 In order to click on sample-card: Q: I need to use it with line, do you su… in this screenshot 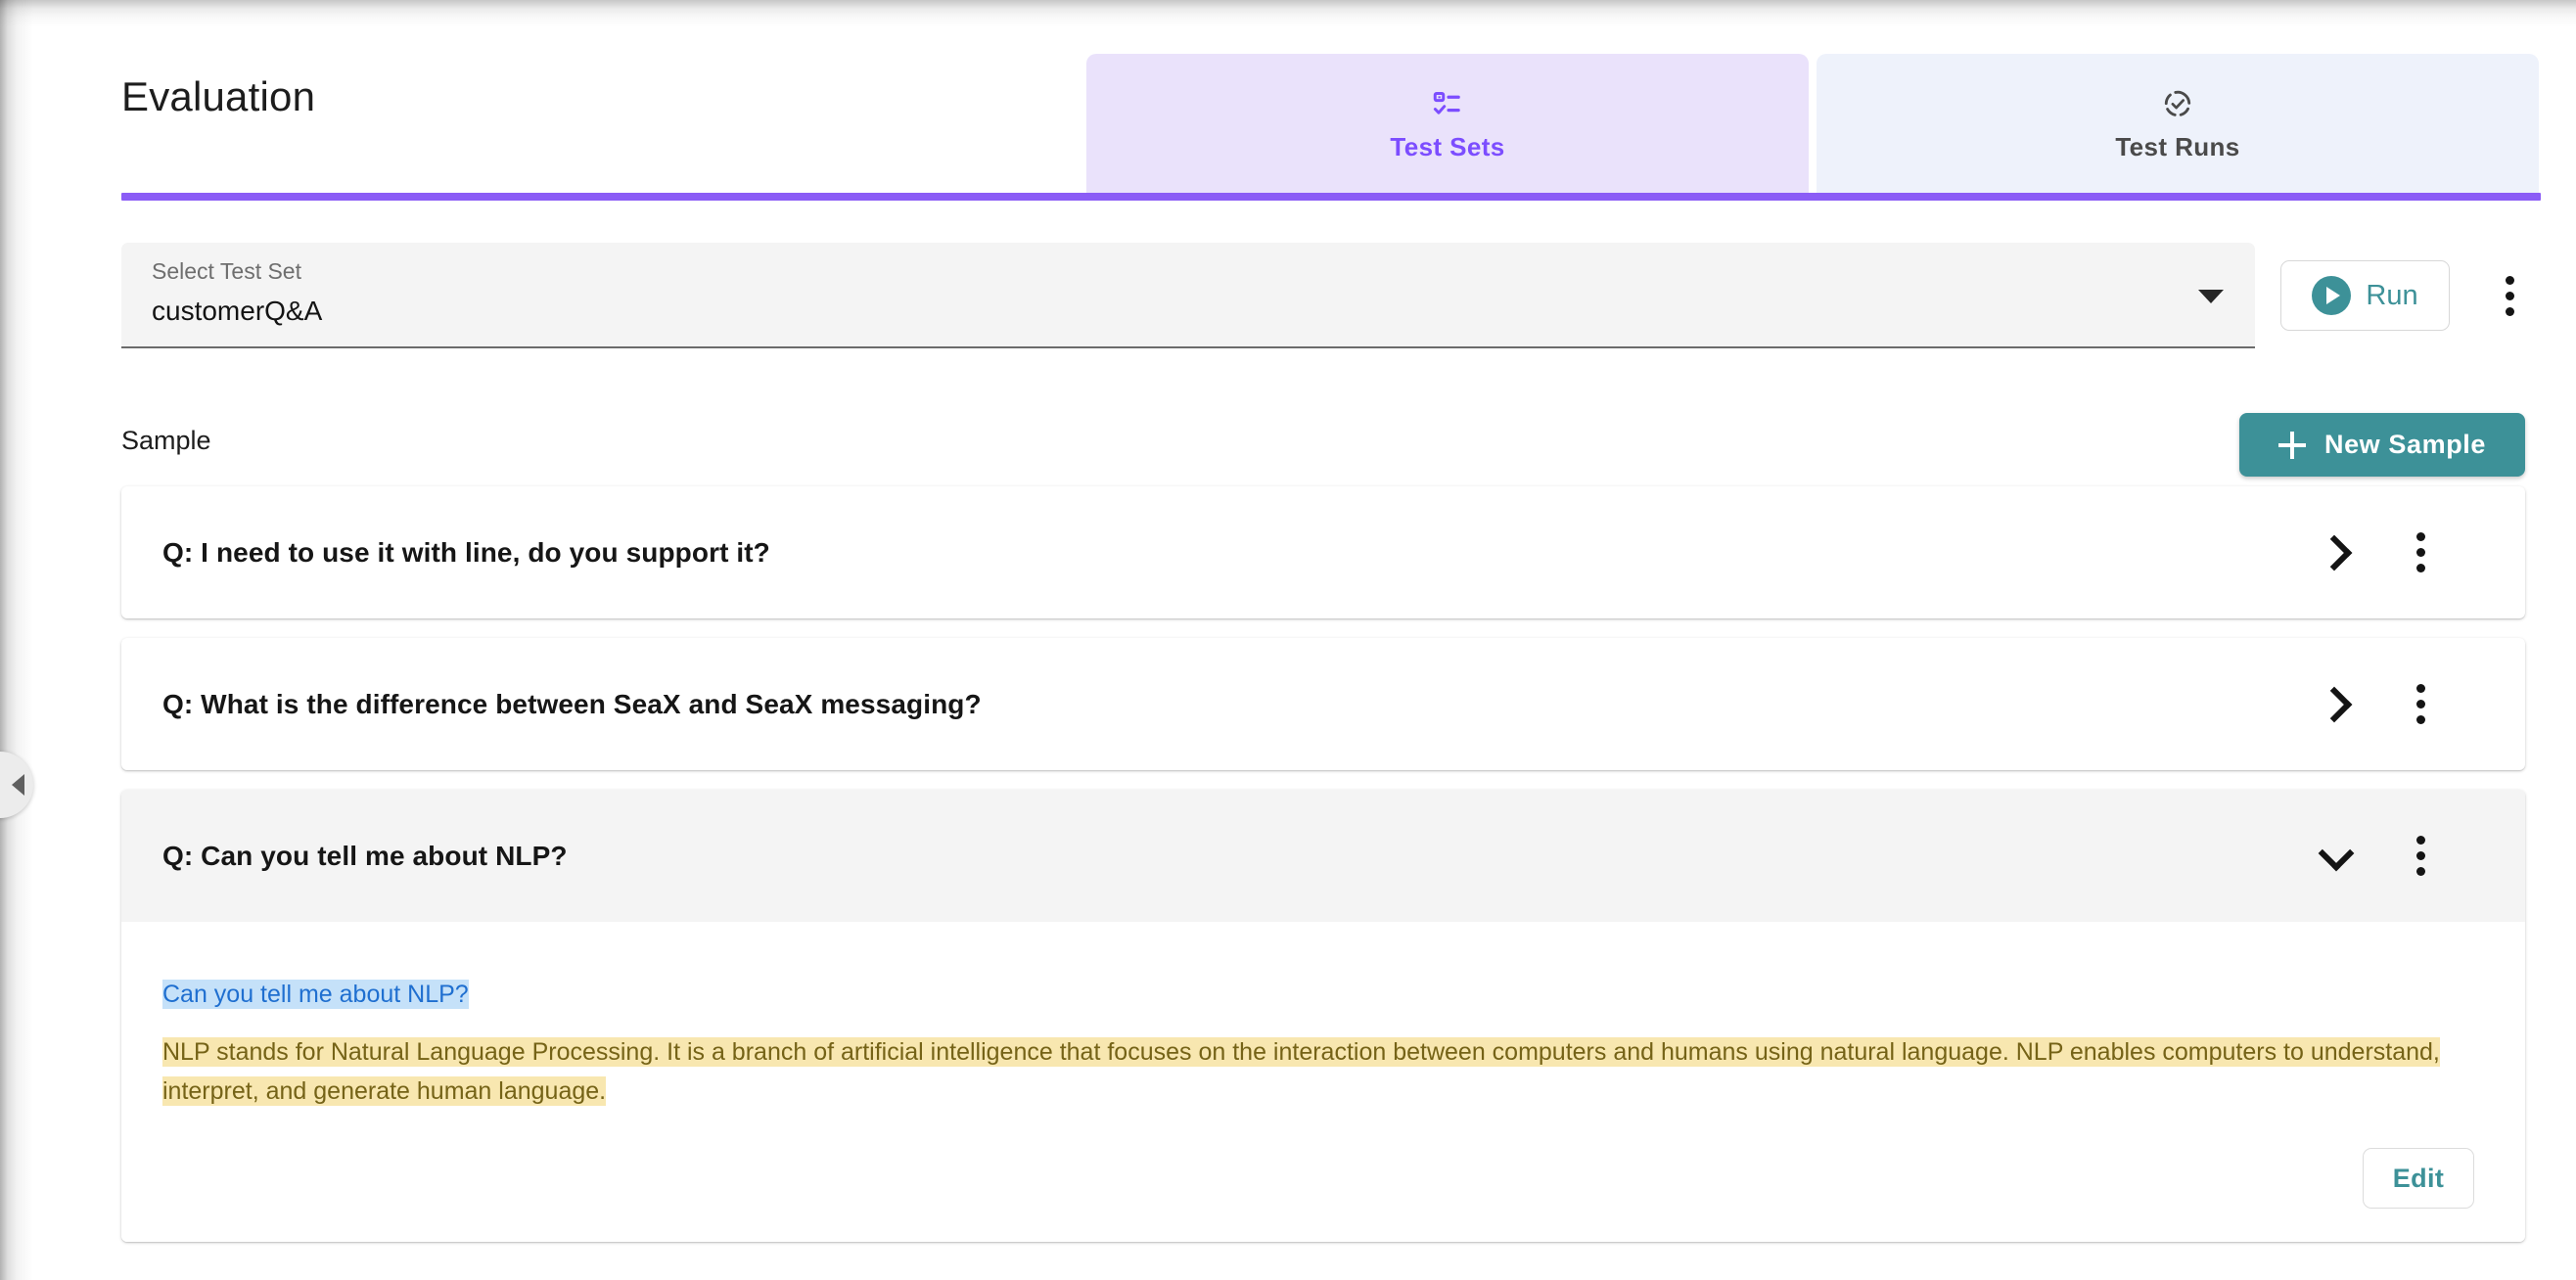, I will do `click(1323, 552)`.